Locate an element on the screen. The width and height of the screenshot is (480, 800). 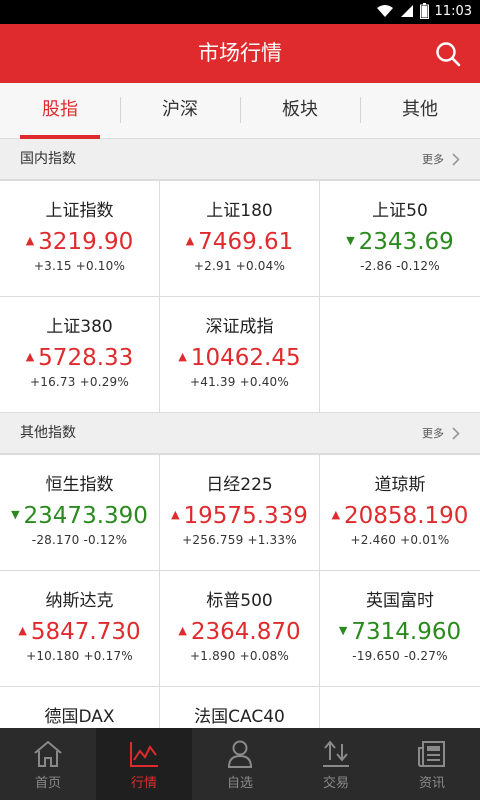
section-header-domestic: 国内指数 更多 is located at coordinates (240, 159).